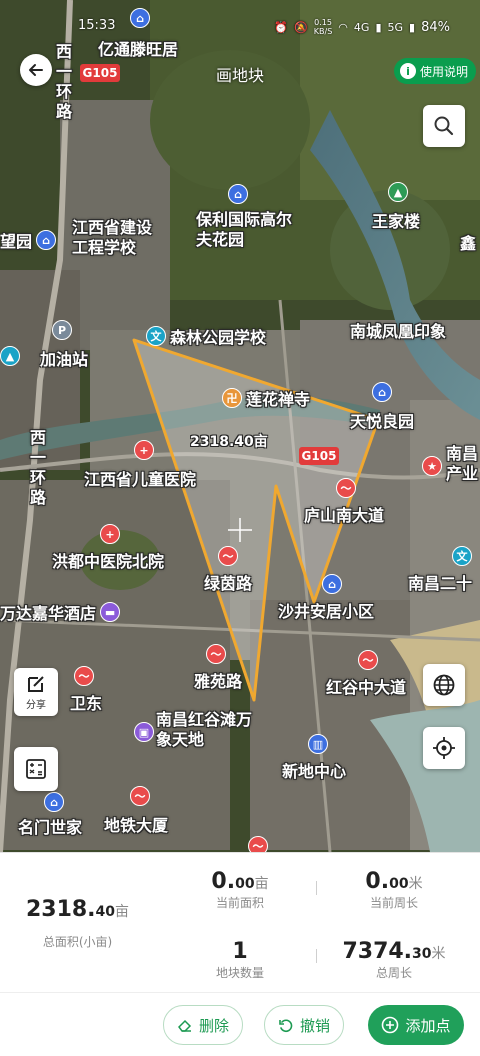 The width and height of the screenshot is (480, 1056). What do you see at coordinates (112, 237) in the screenshot?
I see `poi-jiangxi-jianshe: 江西省建设工程学校` at bounding box center [112, 237].